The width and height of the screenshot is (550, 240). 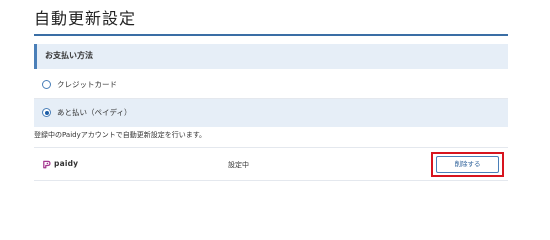 I want to click on payment-option-credit-card: クレジットカード, so click(x=271, y=85).